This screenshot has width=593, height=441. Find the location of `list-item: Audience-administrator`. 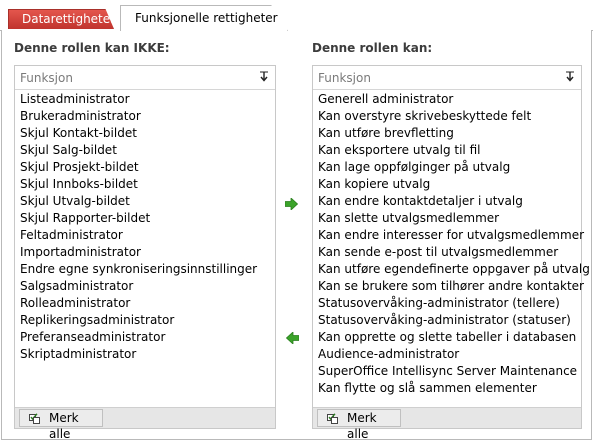

list-item: Audience-administrator is located at coordinates (447, 354).